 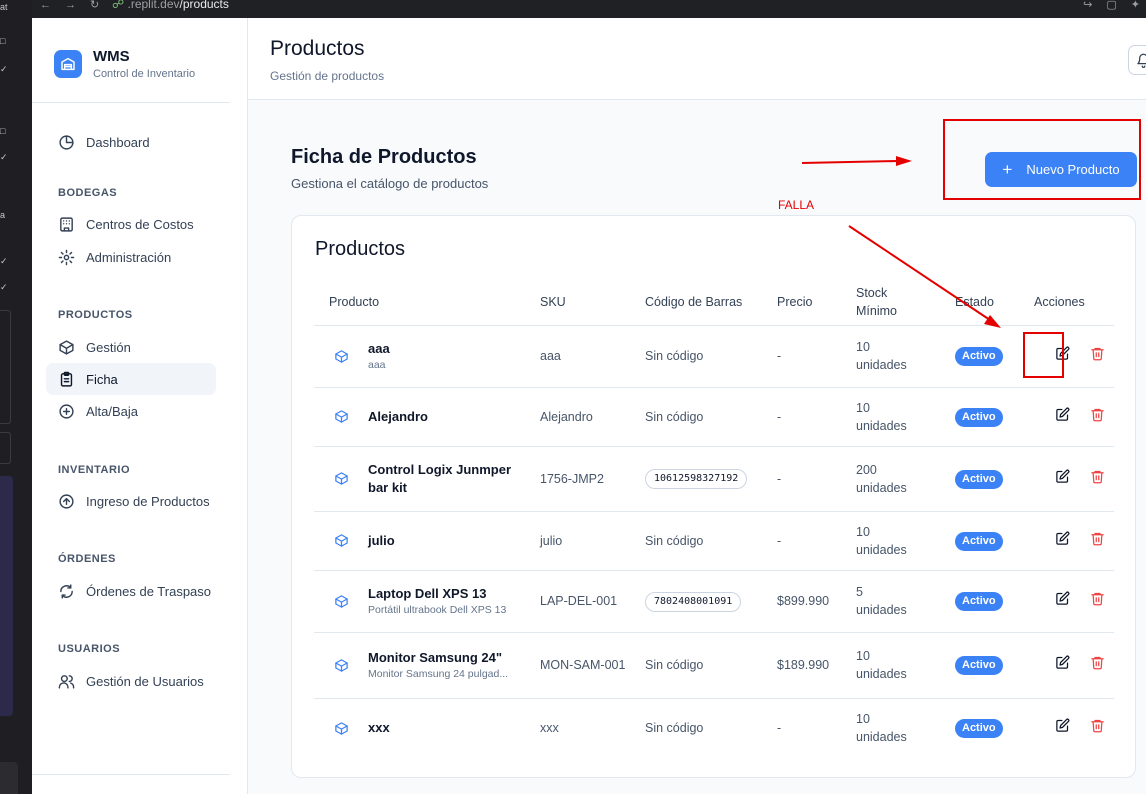 I want to click on sku-value: aaa, so click(x=550, y=356).